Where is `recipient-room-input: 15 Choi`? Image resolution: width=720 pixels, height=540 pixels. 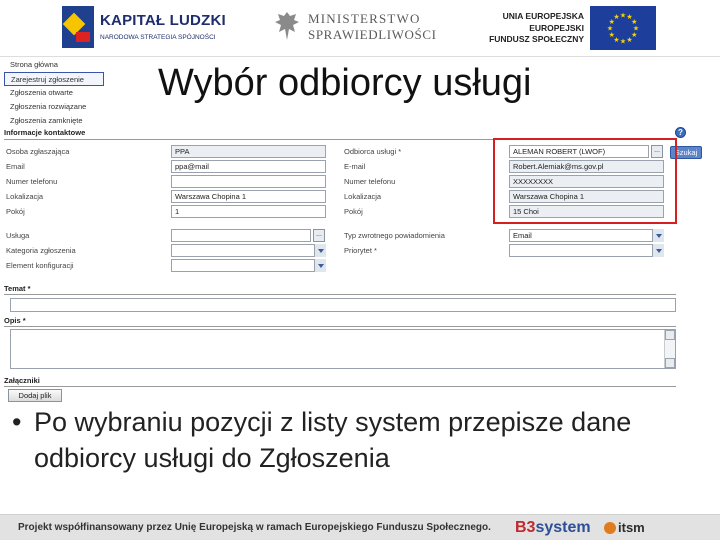
recipient-room-input: 15 Choi is located at coordinates (586, 211).